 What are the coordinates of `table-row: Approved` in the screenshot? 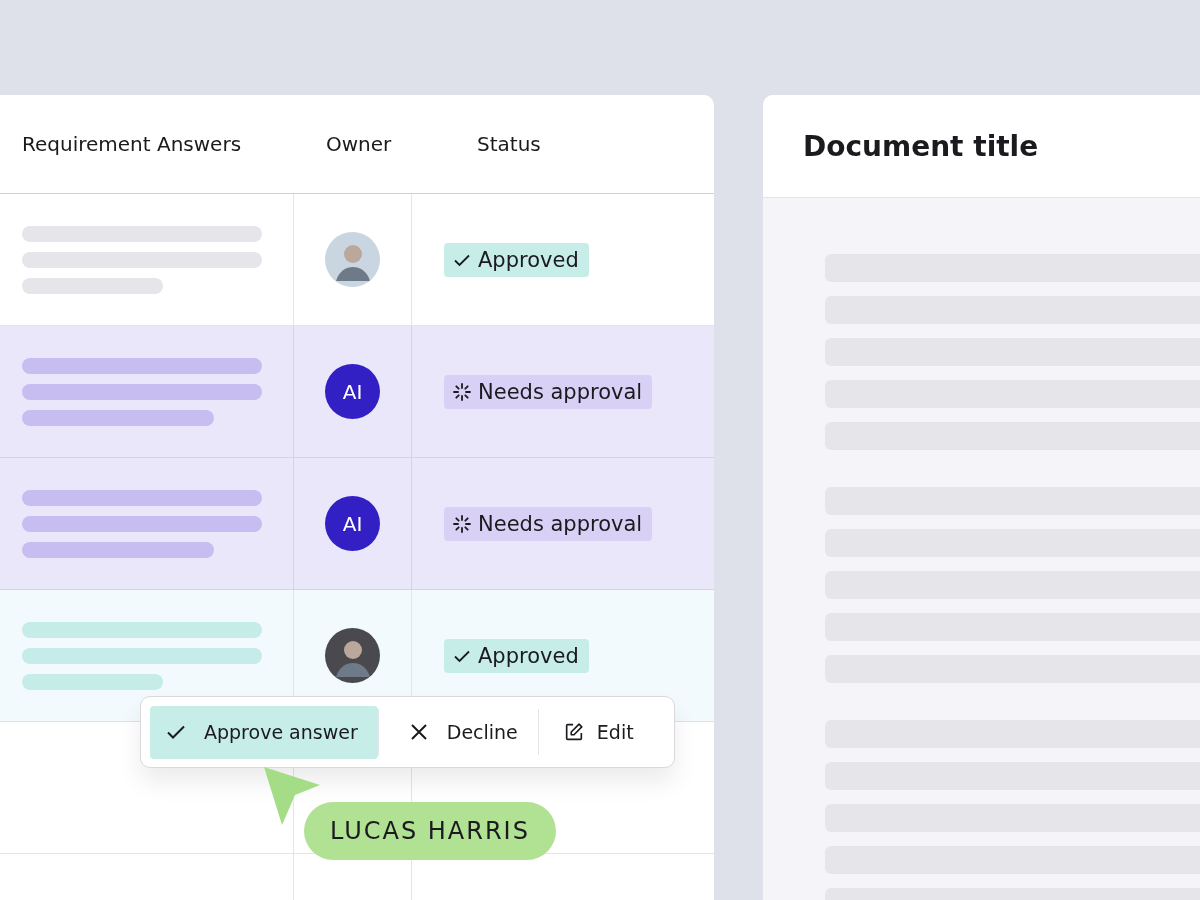 It's located at (357, 260).